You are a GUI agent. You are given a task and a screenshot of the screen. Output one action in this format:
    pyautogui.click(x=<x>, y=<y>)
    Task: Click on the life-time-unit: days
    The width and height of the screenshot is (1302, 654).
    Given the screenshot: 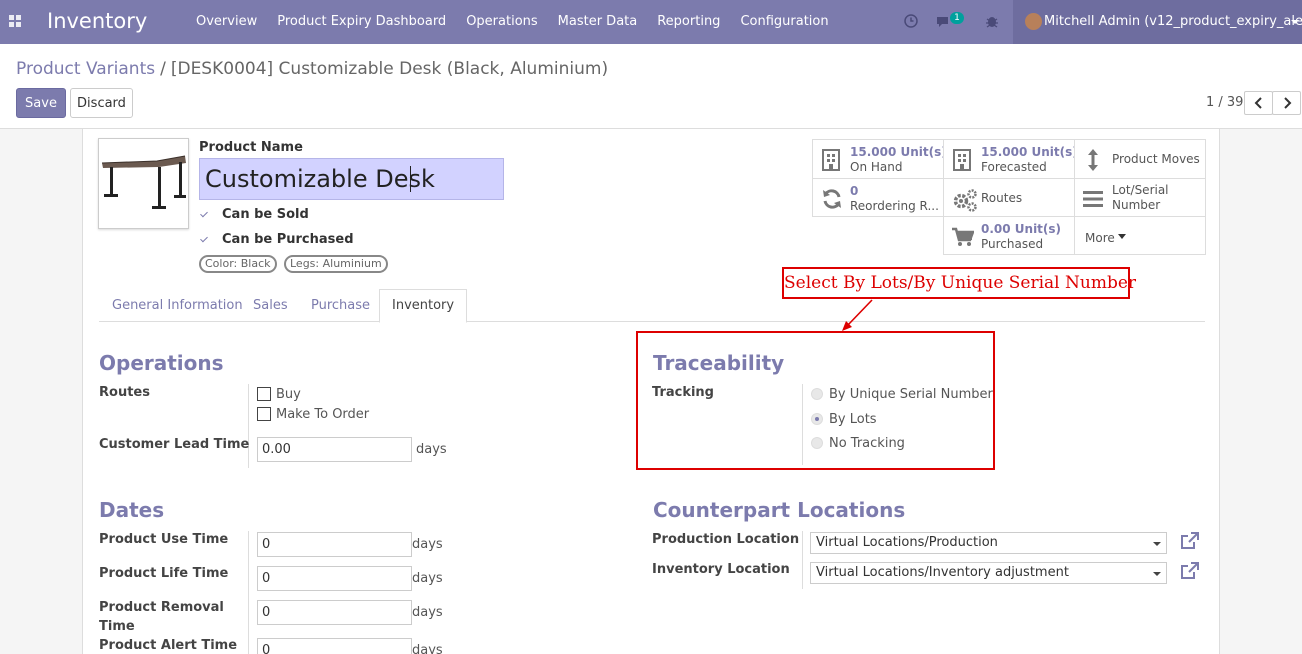 What is the action you would take?
    pyautogui.click(x=427, y=578)
    